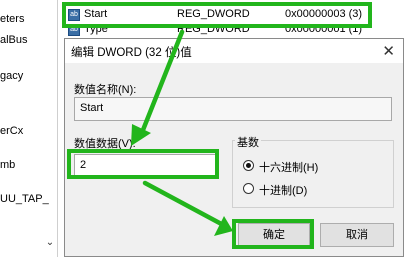 Image resolution: width=418 pixels, height=257 pixels. Describe the element at coordinates (11, 131) in the screenshot. I see `tree-item: erCx` at that location.